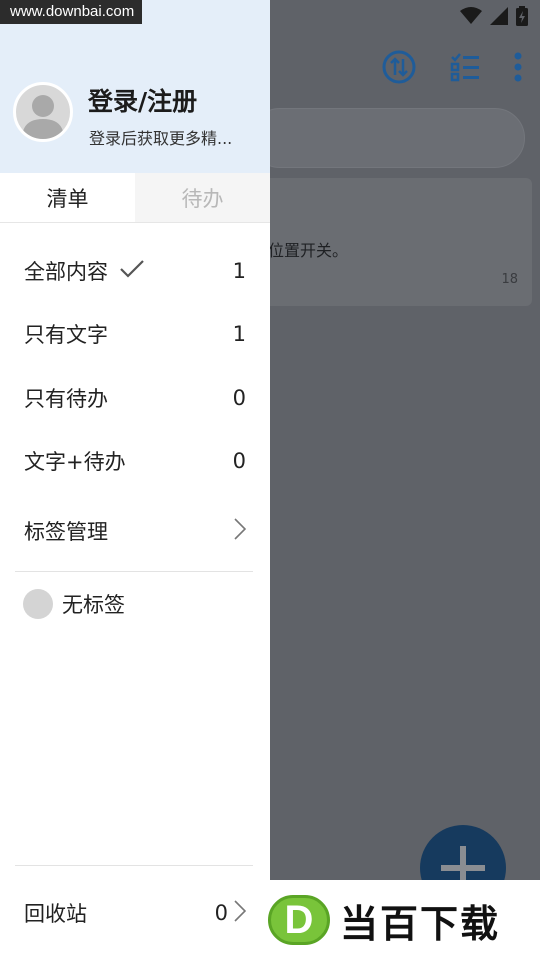 This screenshot has width=540, height=960. Describe the element at coordinates (471, 16) in the screenshot. I see `wifi-icon` at that location.